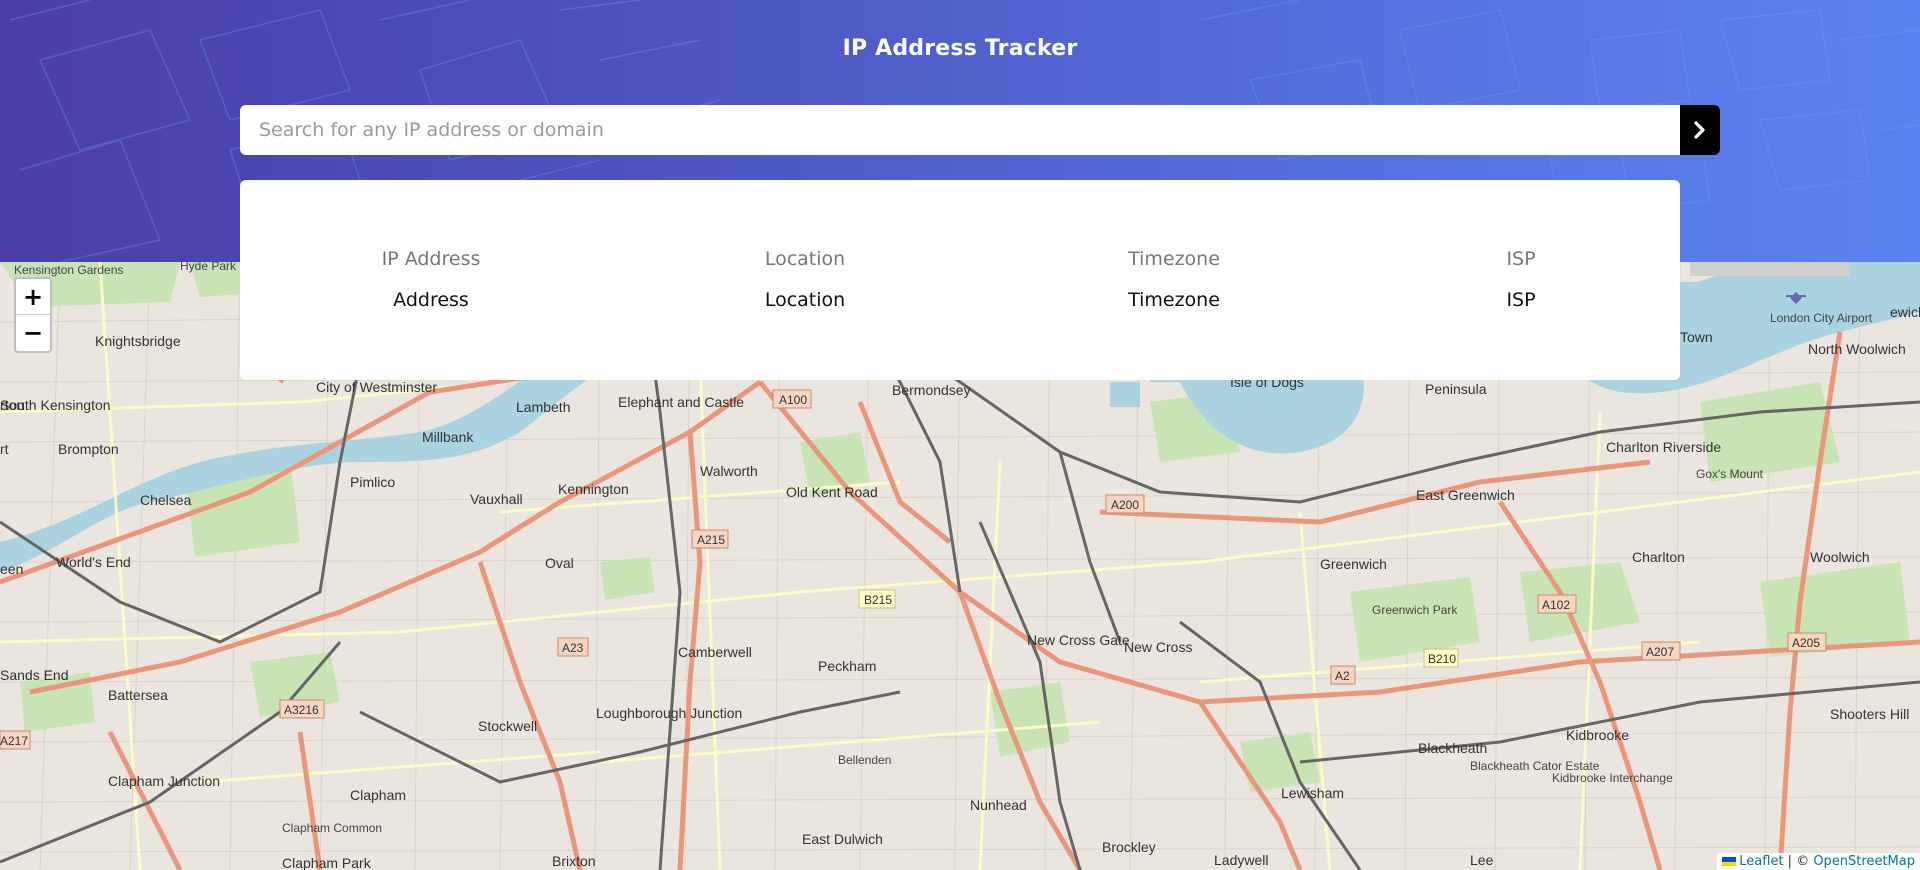 The height and width of the screenshot is (870, 1920). What do you see at coordinates (1730, 474) in the screenshot?
I see `map-label: Gox's Mount` at bounding box center [1730, 474].